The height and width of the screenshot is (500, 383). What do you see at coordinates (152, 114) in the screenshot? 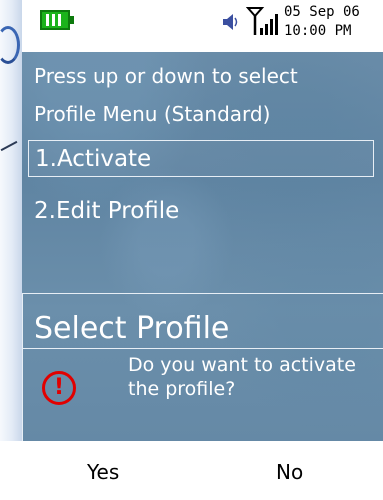
I see `instruction-line-2: Profile Menu (Standard)` at bounding box center [152, 114].